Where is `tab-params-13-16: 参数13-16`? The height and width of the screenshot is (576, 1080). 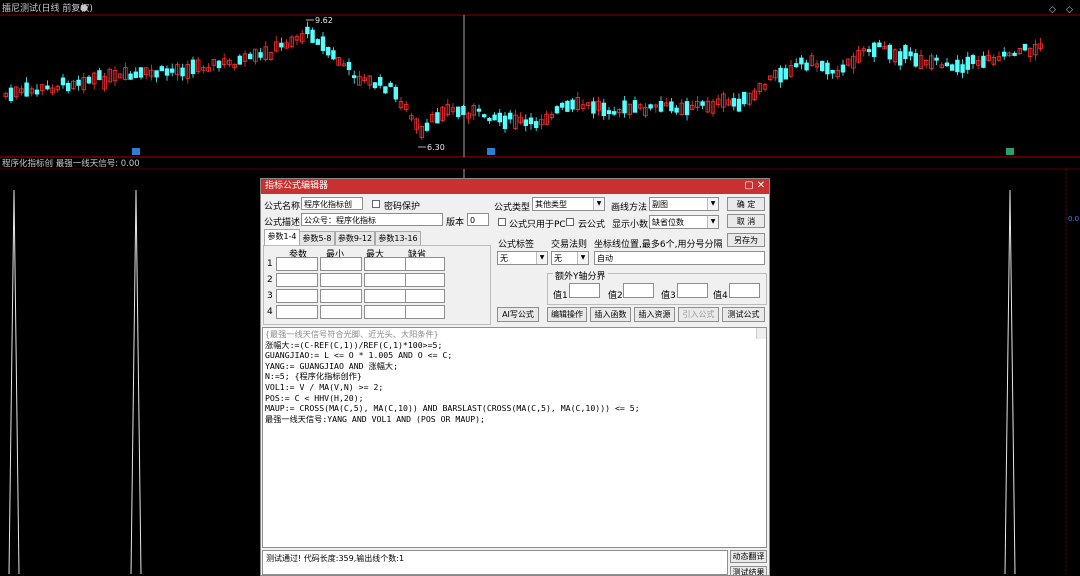
tab-params-13-16: 参数13-16 is located at coordinates (398, 238).